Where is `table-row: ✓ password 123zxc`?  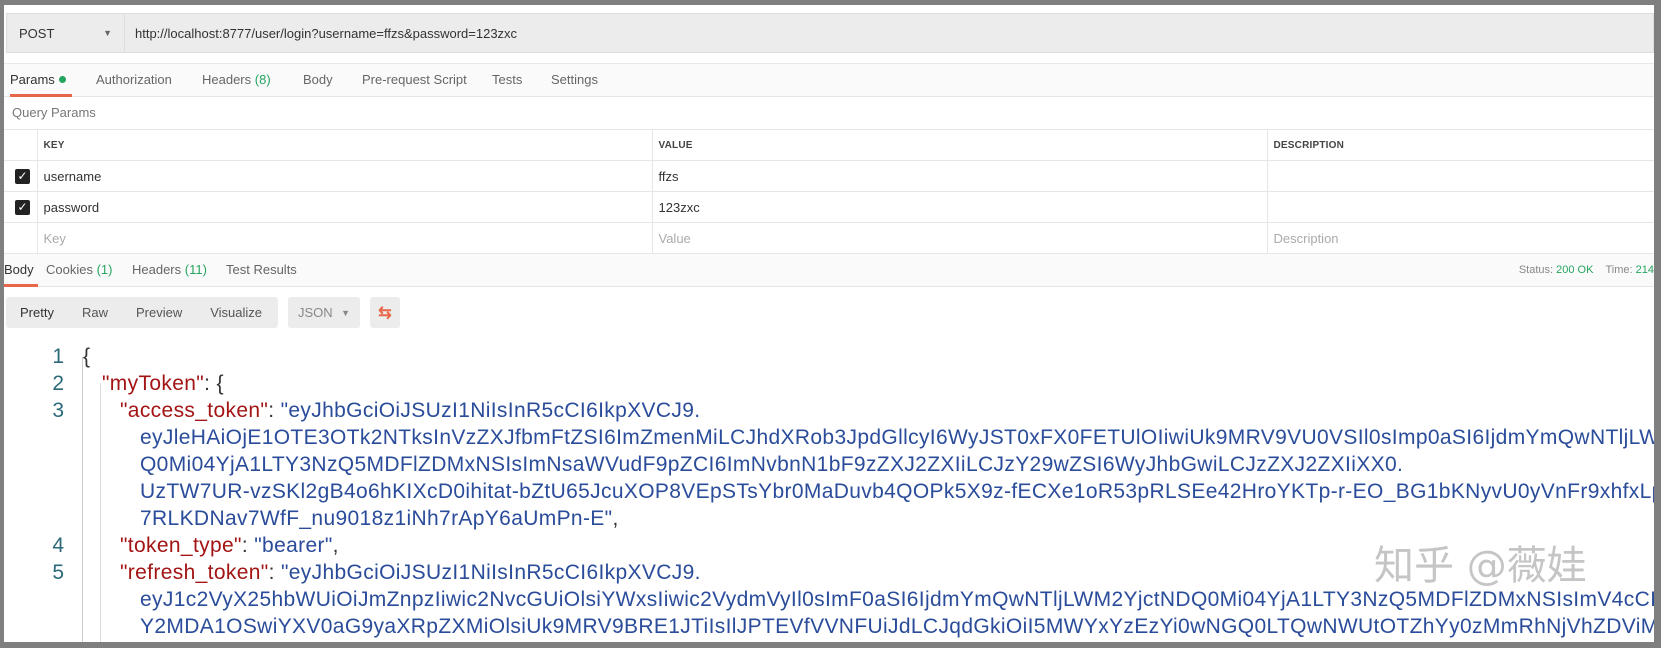 table-row: ✓ password 123zxc is located at coordinates (829, 207).